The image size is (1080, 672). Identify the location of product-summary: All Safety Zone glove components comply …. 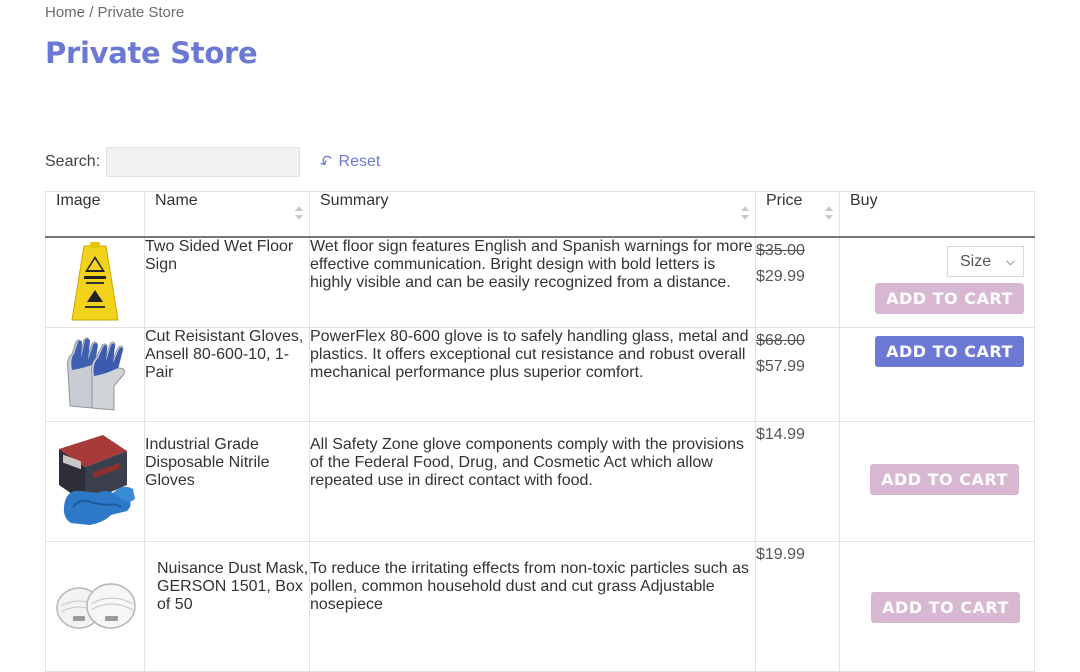
(532, 481).